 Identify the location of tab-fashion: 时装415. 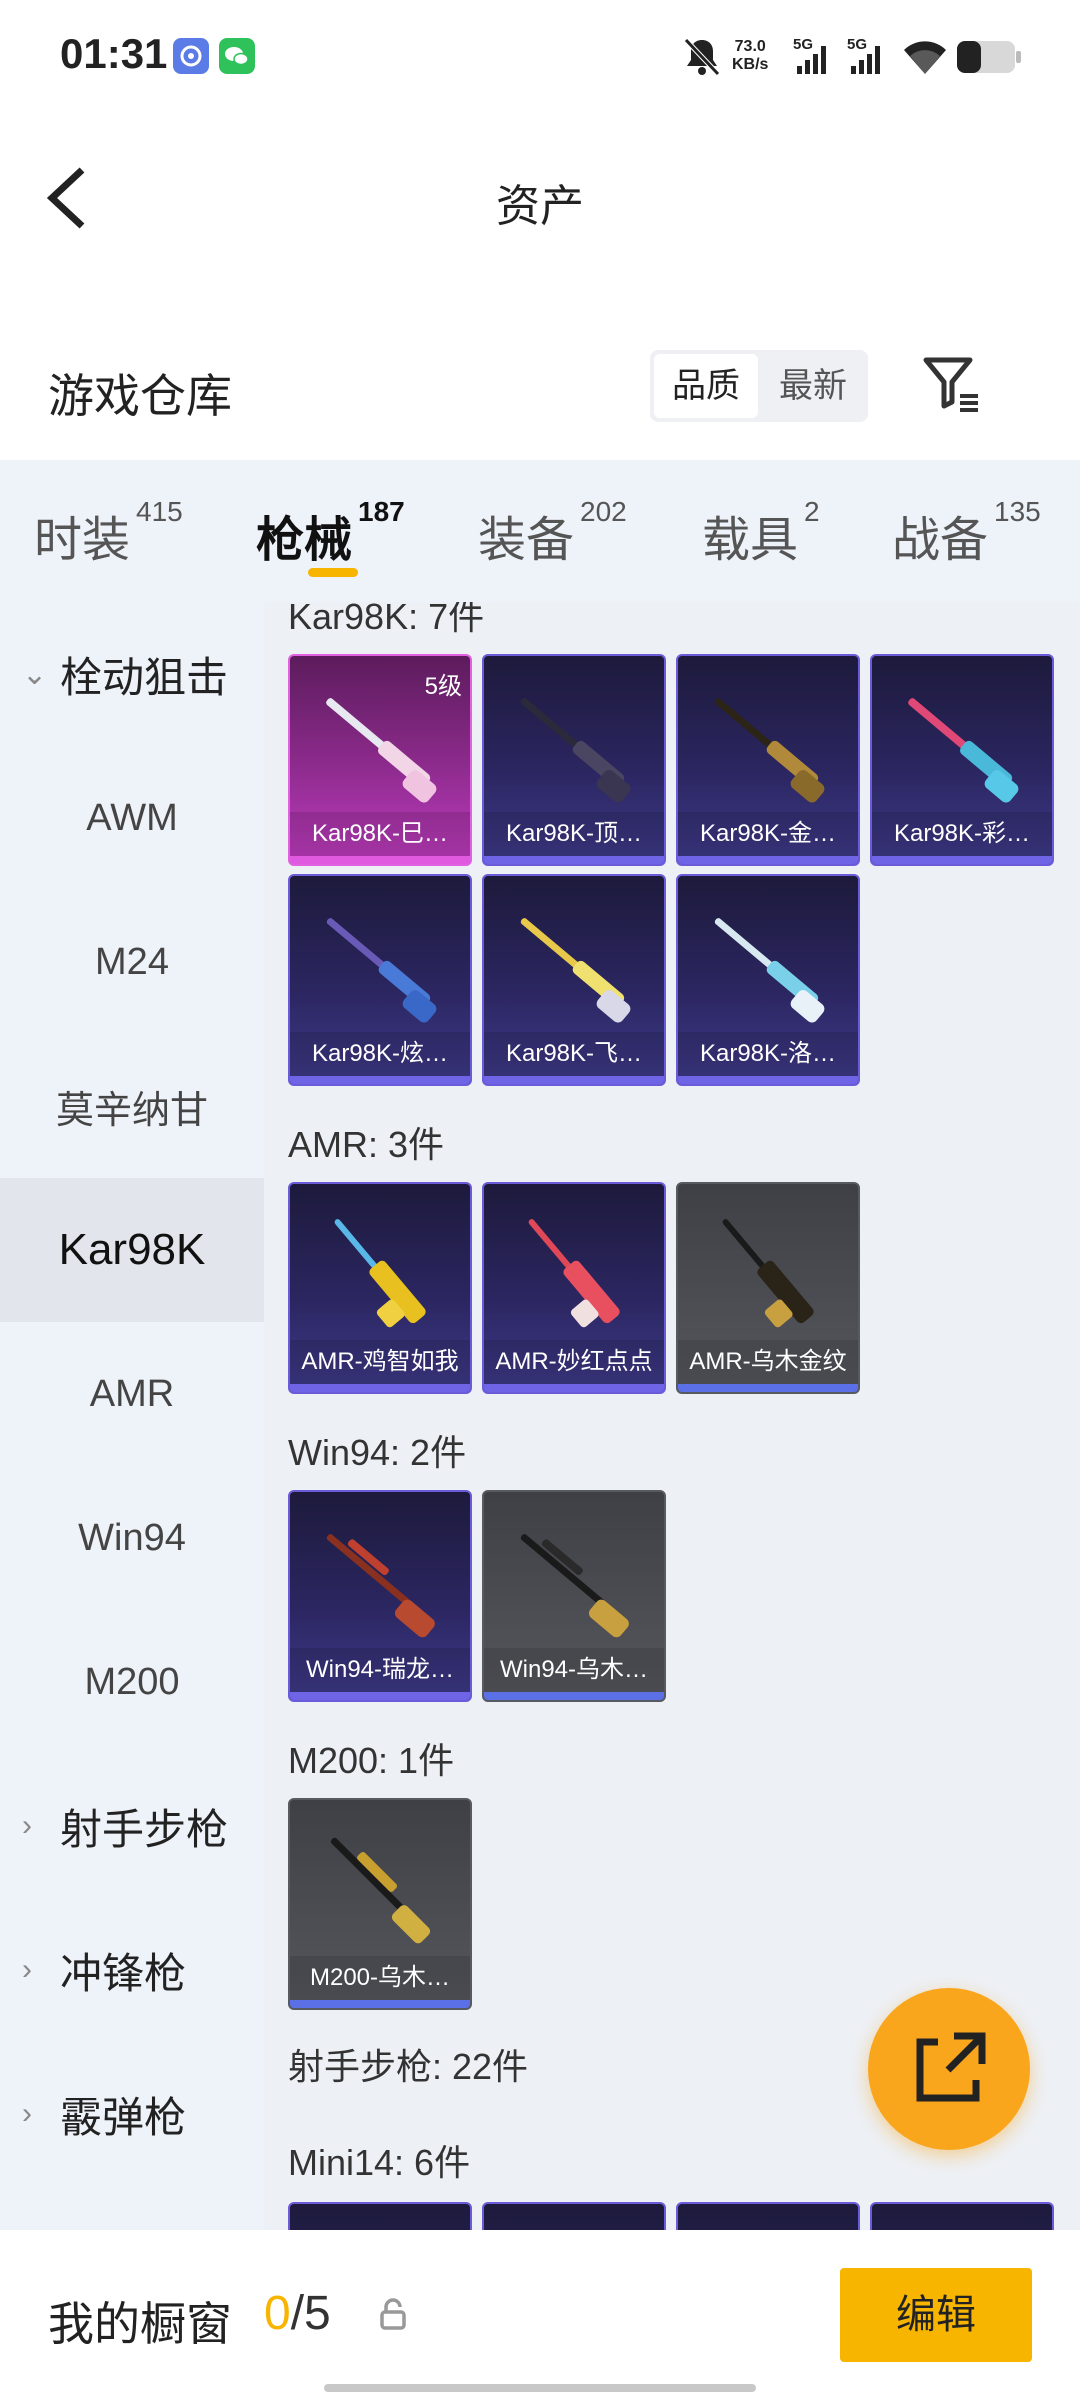
(108, 533).